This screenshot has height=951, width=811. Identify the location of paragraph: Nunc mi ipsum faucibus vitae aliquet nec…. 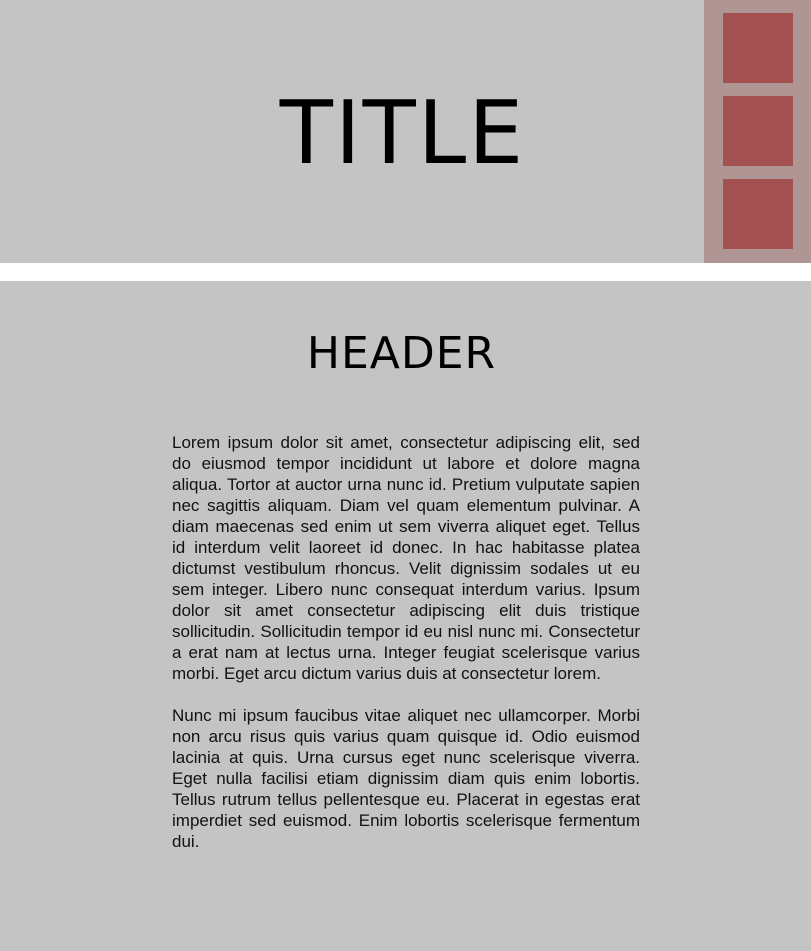
(406, 778).